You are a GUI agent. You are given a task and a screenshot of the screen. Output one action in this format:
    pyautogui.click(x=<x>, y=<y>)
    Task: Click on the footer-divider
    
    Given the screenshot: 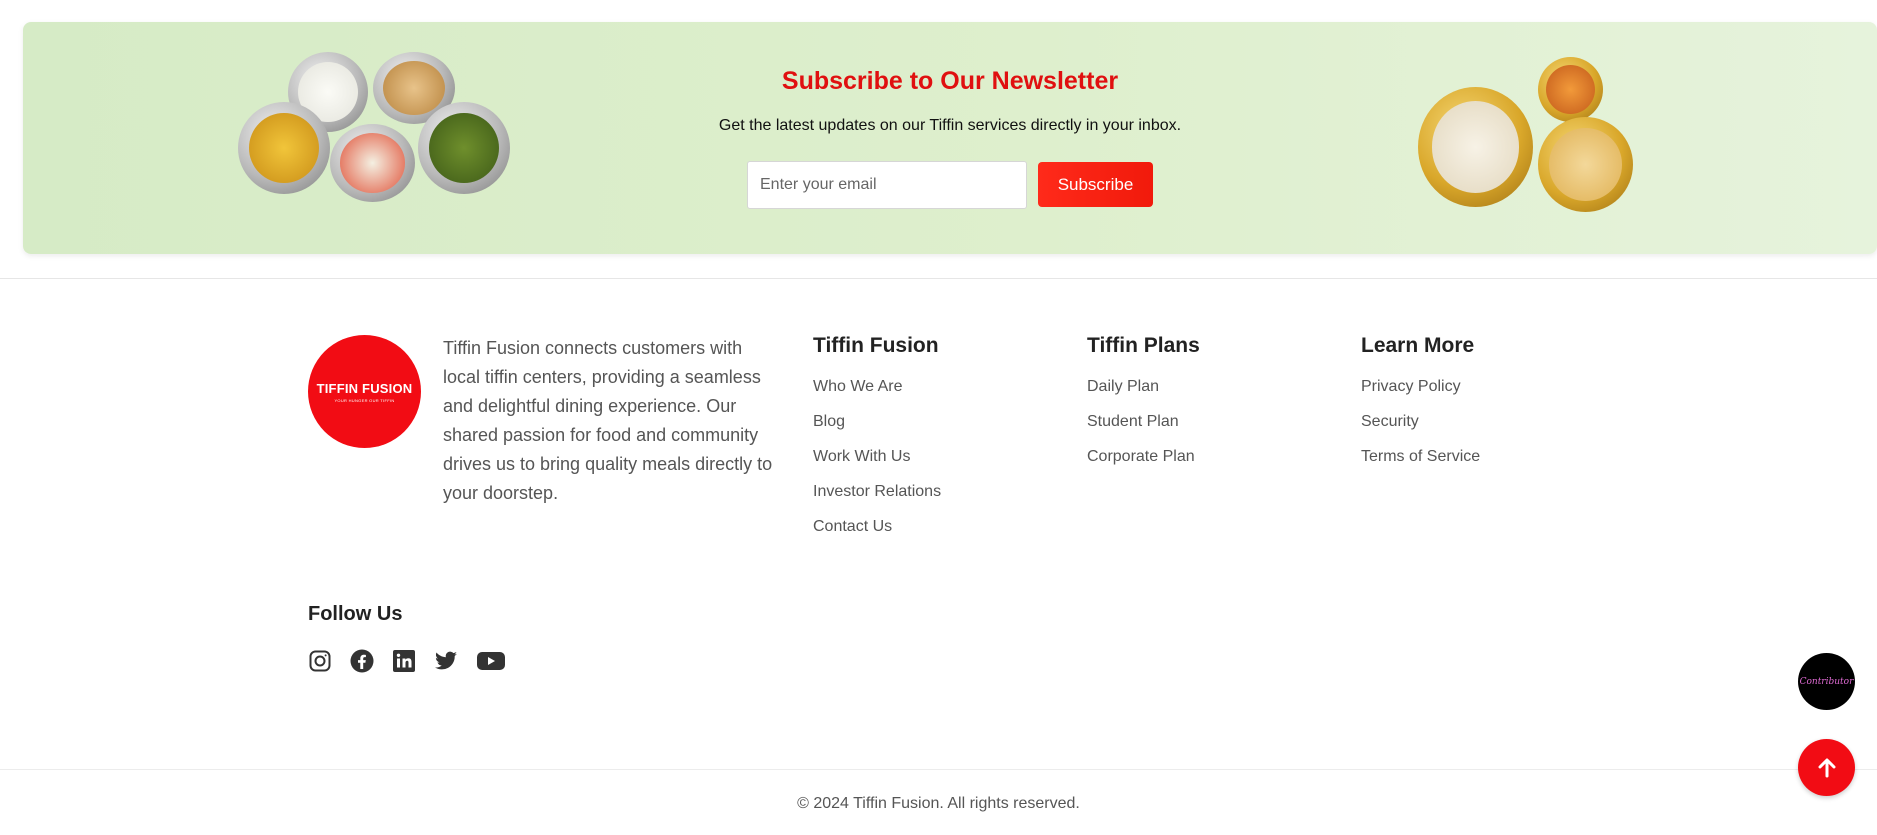 What is the action you would take?
    pyautogui.click(x=938, y=769)
    